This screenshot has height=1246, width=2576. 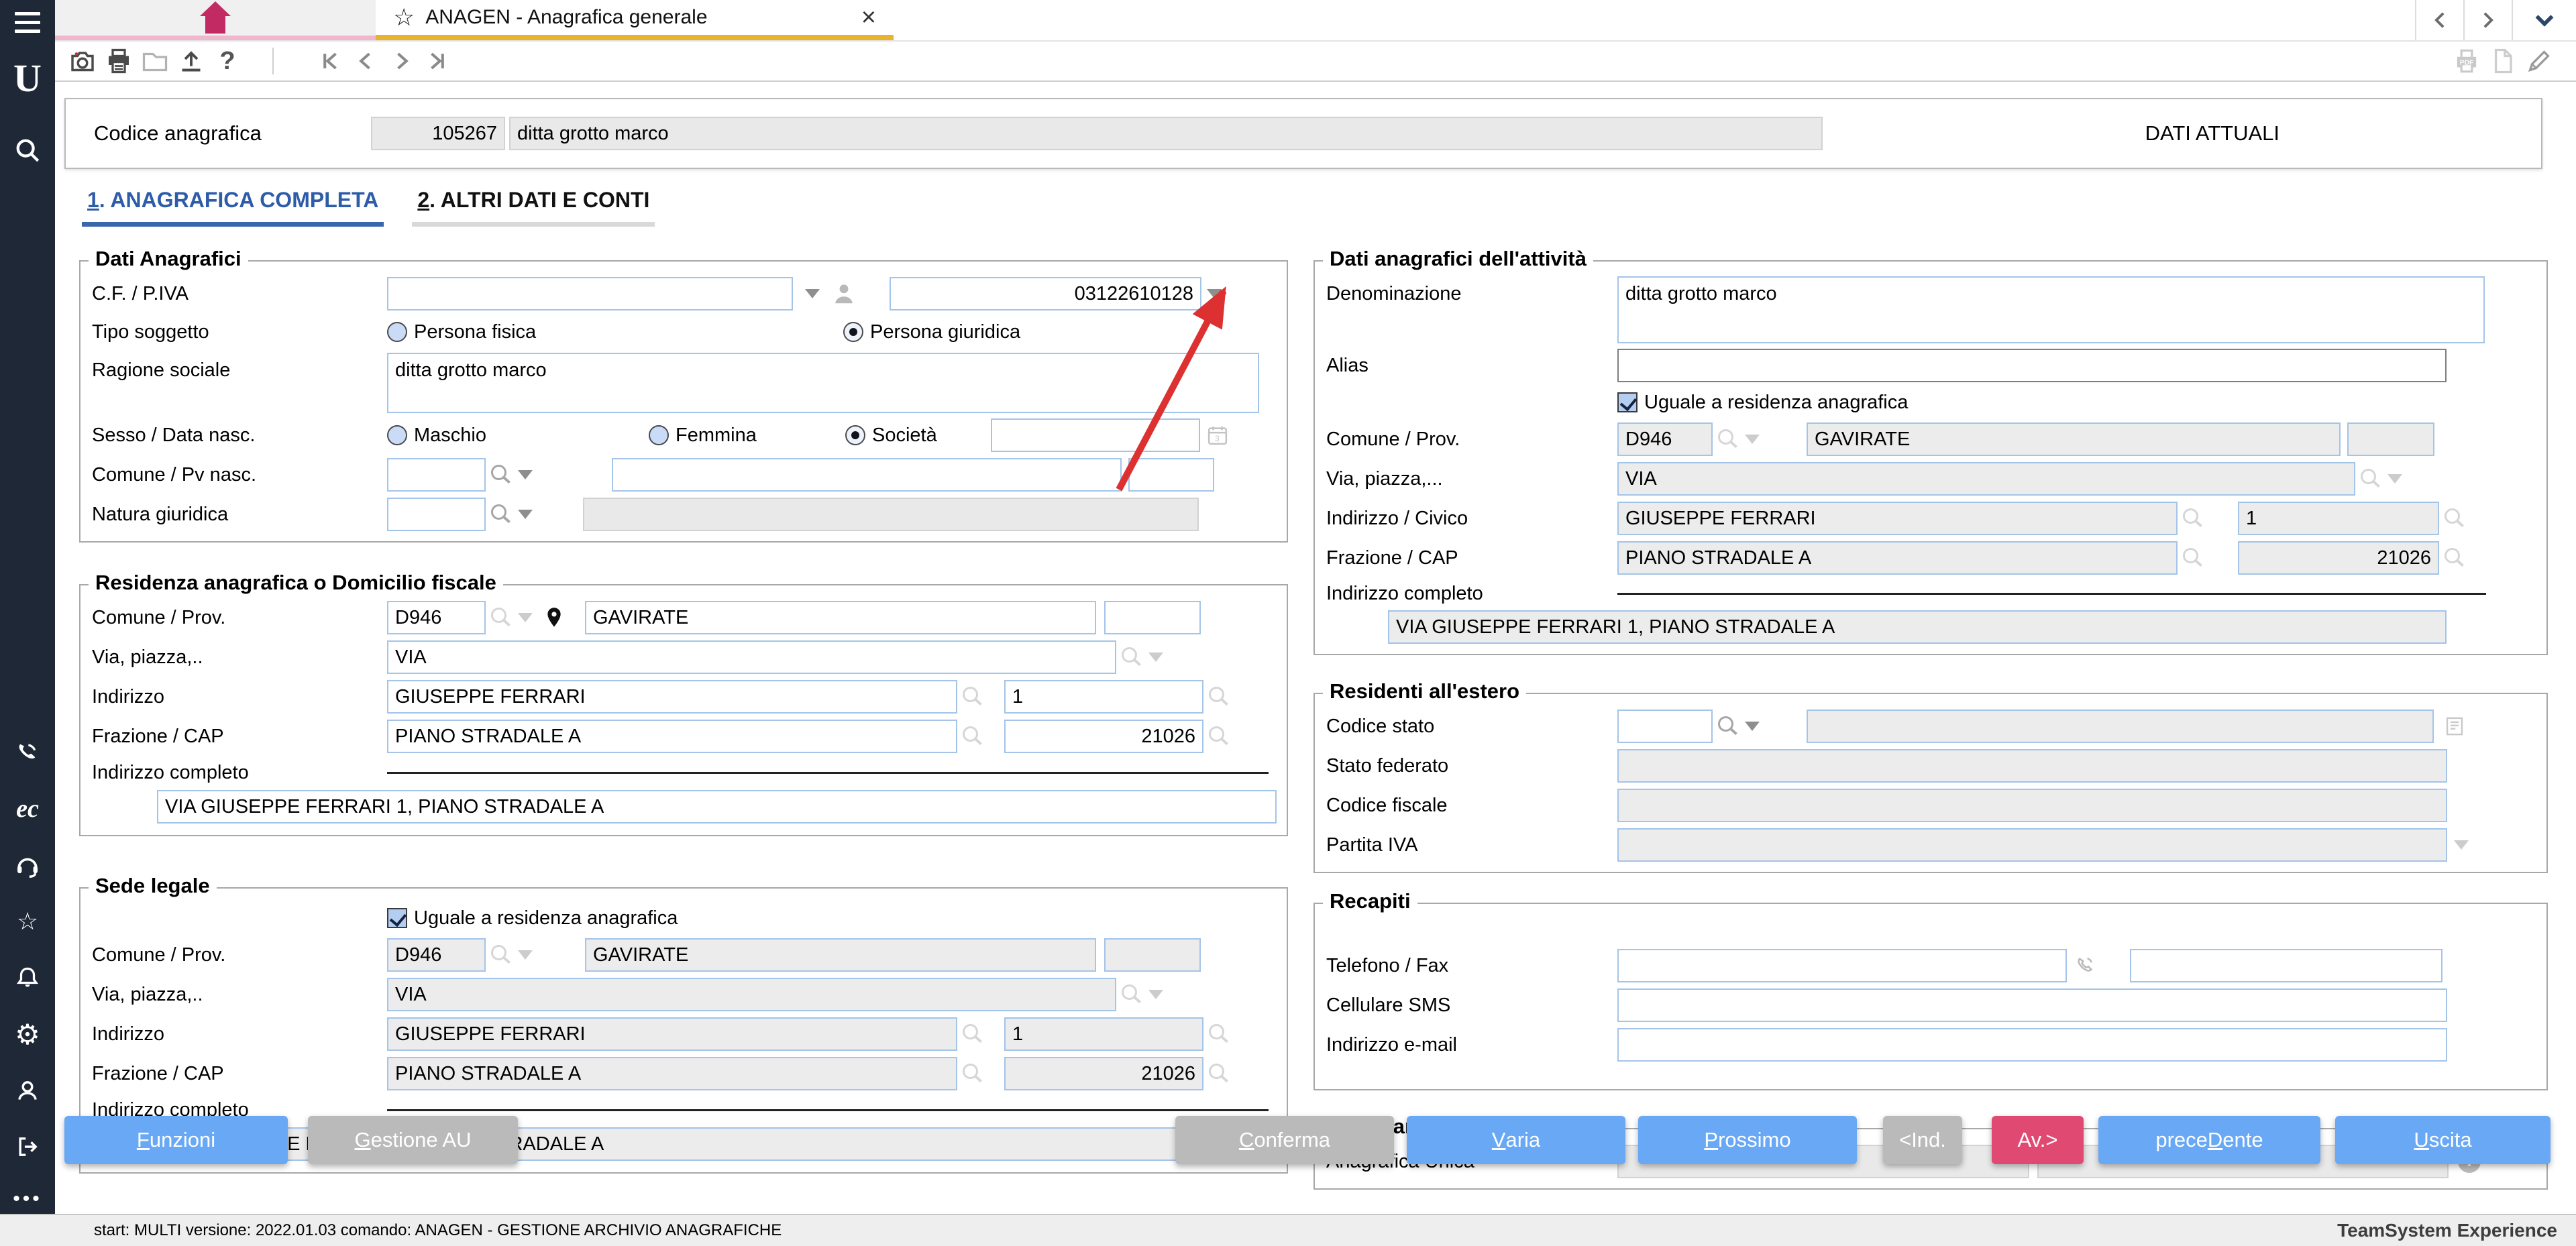 What do you see at coordinates (27, 1147) in the screenshot?
I see `logout-icon` at bounding box center [27, 1147].